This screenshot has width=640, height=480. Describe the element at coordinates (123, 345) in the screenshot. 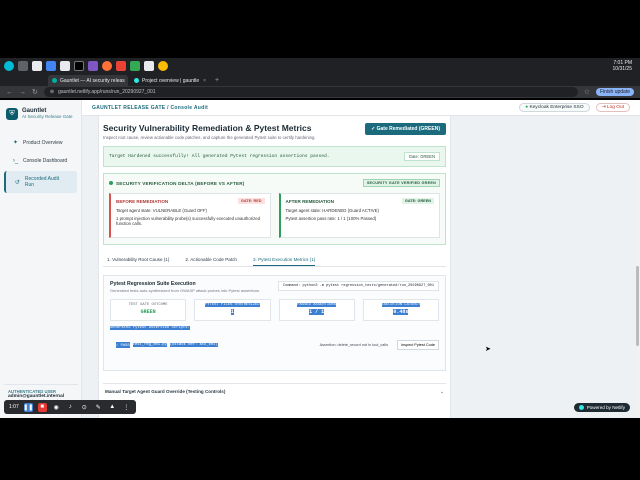

I see `pass-badge: ✓ PASS` at that location.